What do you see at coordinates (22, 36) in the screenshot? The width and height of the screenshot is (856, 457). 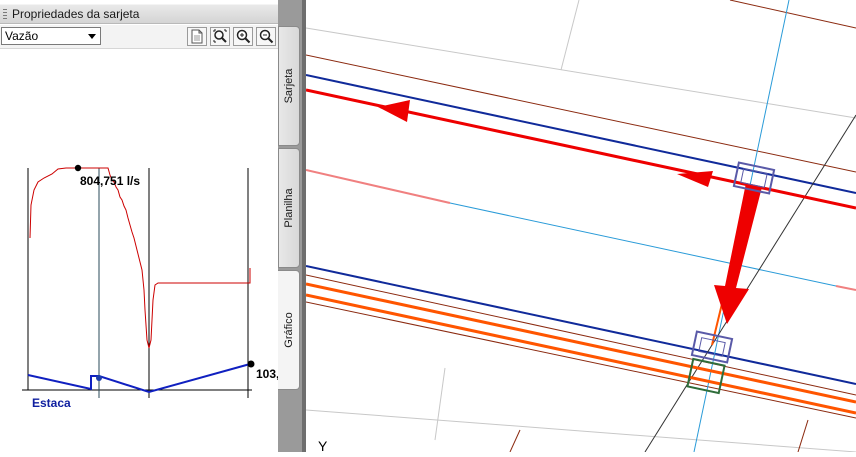 I see `variable-select-value: Vazão` at bounding box center [22, 36].